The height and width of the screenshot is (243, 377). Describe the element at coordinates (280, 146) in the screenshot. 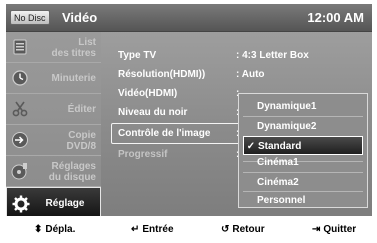

I see `option-label: Standard` at that location.